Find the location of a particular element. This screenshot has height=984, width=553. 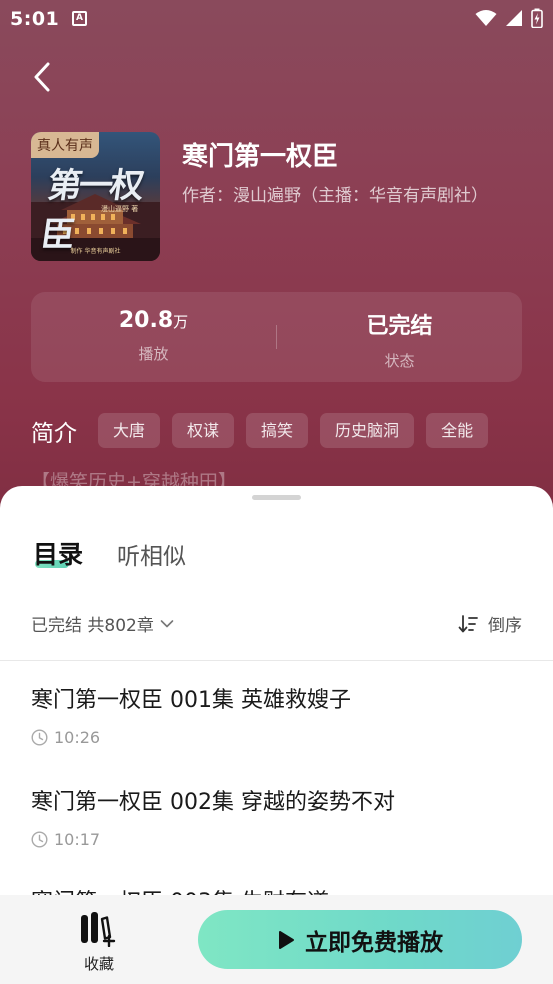

wifi-icon is located at coordinates (486, 18).